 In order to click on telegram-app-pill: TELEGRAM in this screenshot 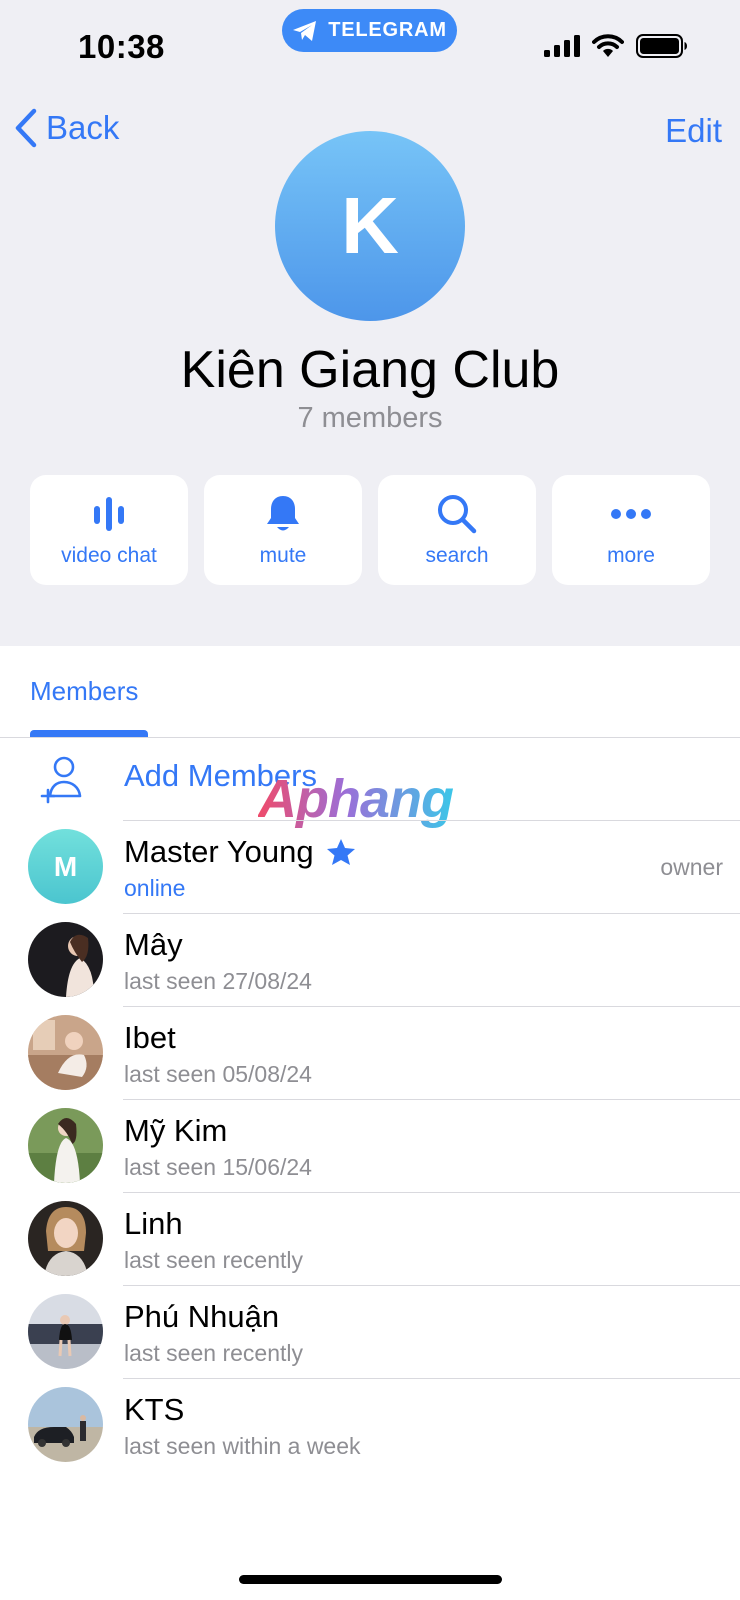, I will do `click(369, 30)`.